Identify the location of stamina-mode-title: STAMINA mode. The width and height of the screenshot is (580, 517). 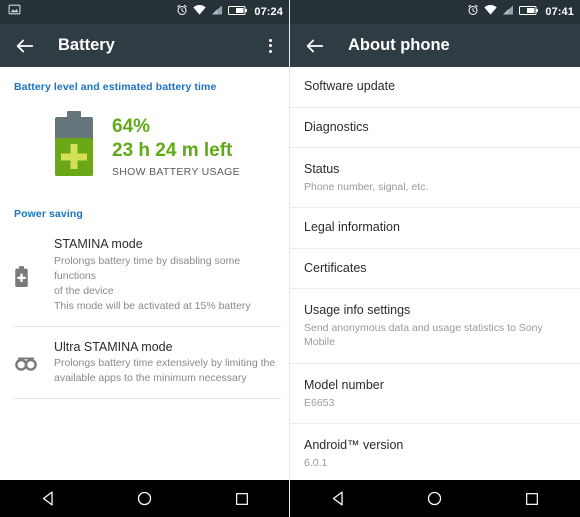
(98, 244).